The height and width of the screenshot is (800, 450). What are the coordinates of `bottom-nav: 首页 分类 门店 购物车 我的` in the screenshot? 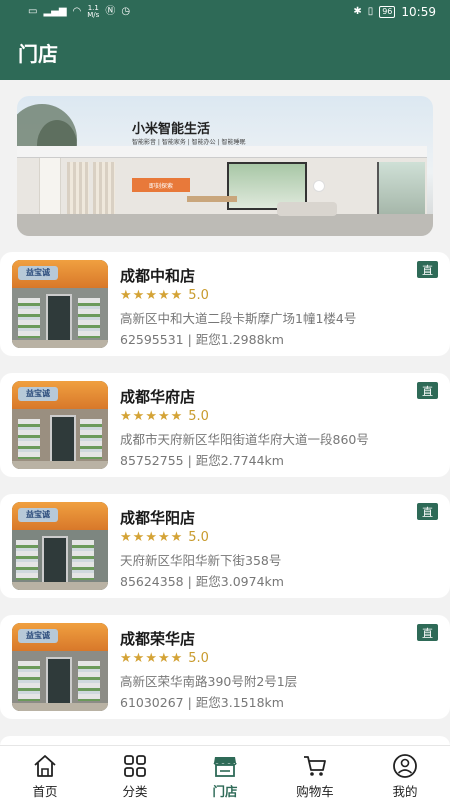 It's located at (225, 772).